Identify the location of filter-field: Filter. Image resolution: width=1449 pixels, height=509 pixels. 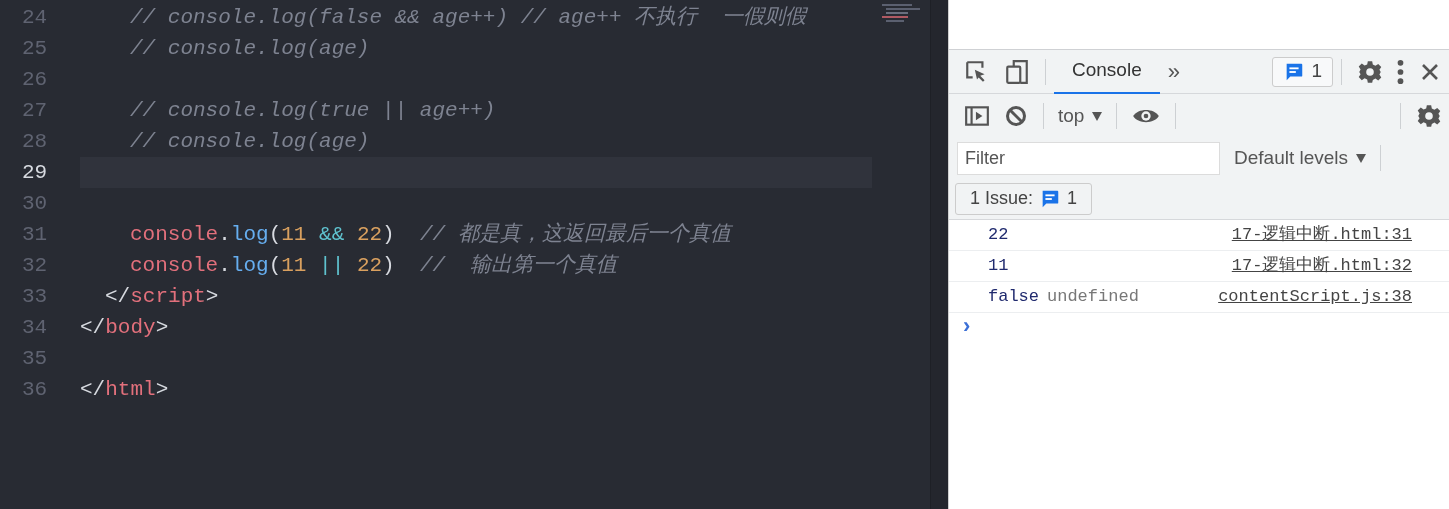
(1088, 158).